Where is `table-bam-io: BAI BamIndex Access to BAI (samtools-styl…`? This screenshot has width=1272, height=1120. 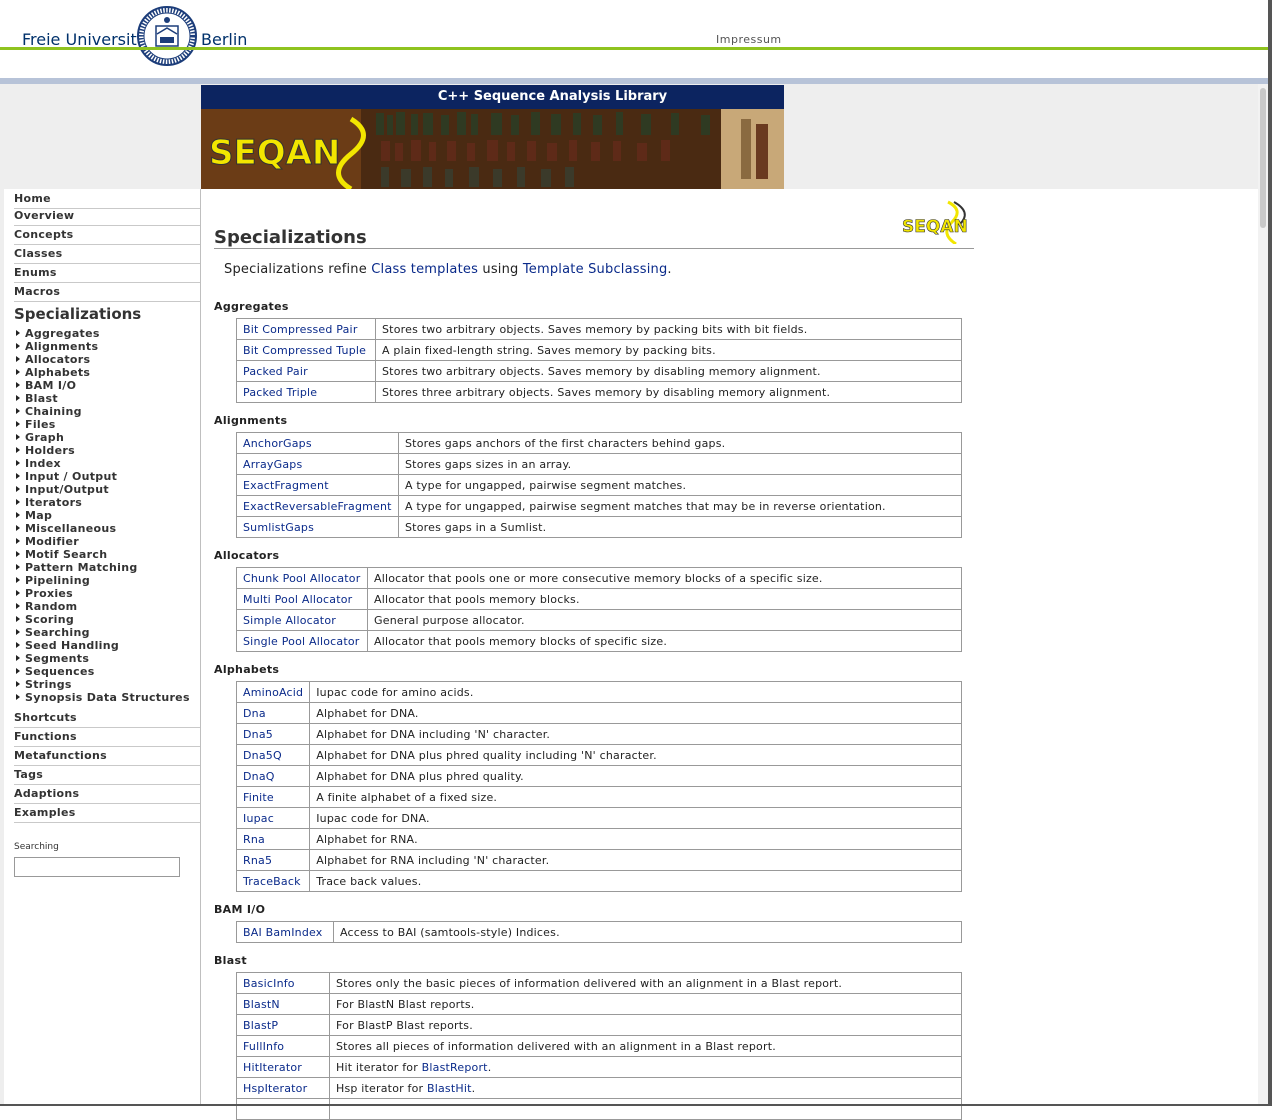
table-bam-io: BAI BamIndex Access to BAI (samtools-styl… is located at coordinates (599, 932).